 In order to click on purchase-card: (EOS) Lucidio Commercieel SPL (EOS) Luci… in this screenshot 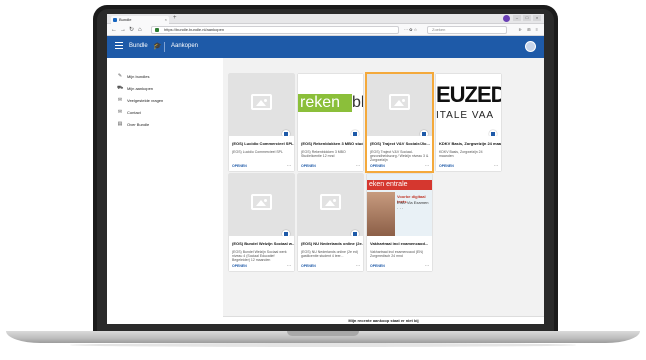, I will do `click(261, 122)`.